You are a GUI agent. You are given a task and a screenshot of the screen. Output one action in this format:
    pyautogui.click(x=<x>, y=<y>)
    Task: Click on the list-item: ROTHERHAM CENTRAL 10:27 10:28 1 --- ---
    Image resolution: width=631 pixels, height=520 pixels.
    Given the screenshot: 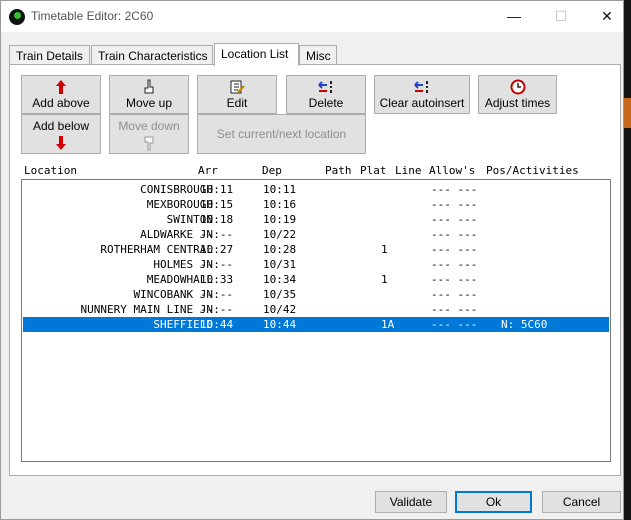 What is the action you would take?
    pyautogui.click(x=316, y=249)
    